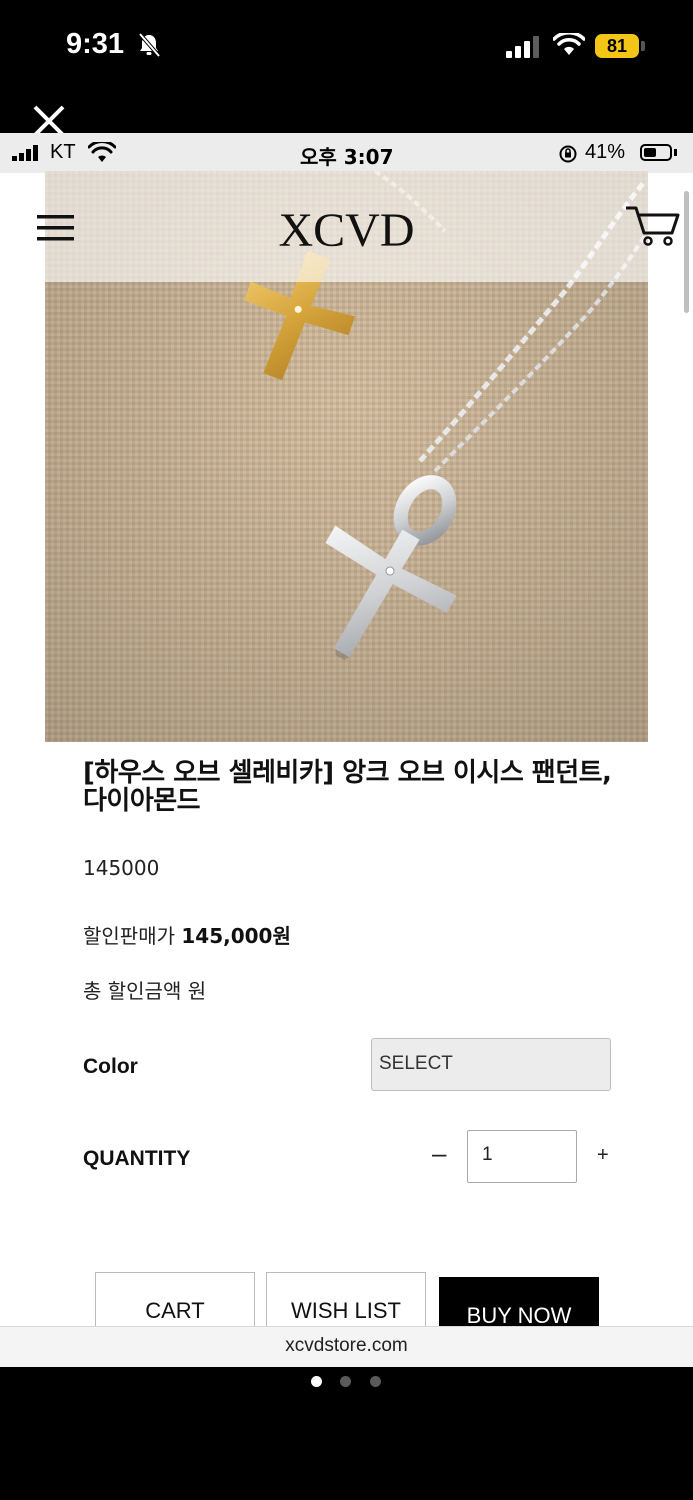  What do you see at coordinates (568, 154) in the screenshot?
I see `rotation-lock-icon` at bounding box center [568, 154].